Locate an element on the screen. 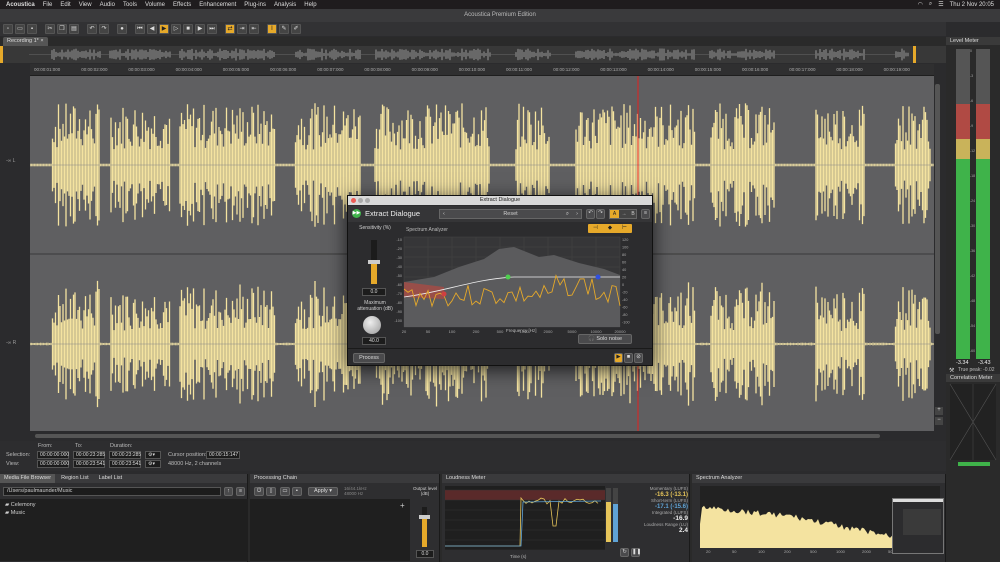 The image size is (1000, 562). output-slider-thumb is located at coordinates (424, 517).